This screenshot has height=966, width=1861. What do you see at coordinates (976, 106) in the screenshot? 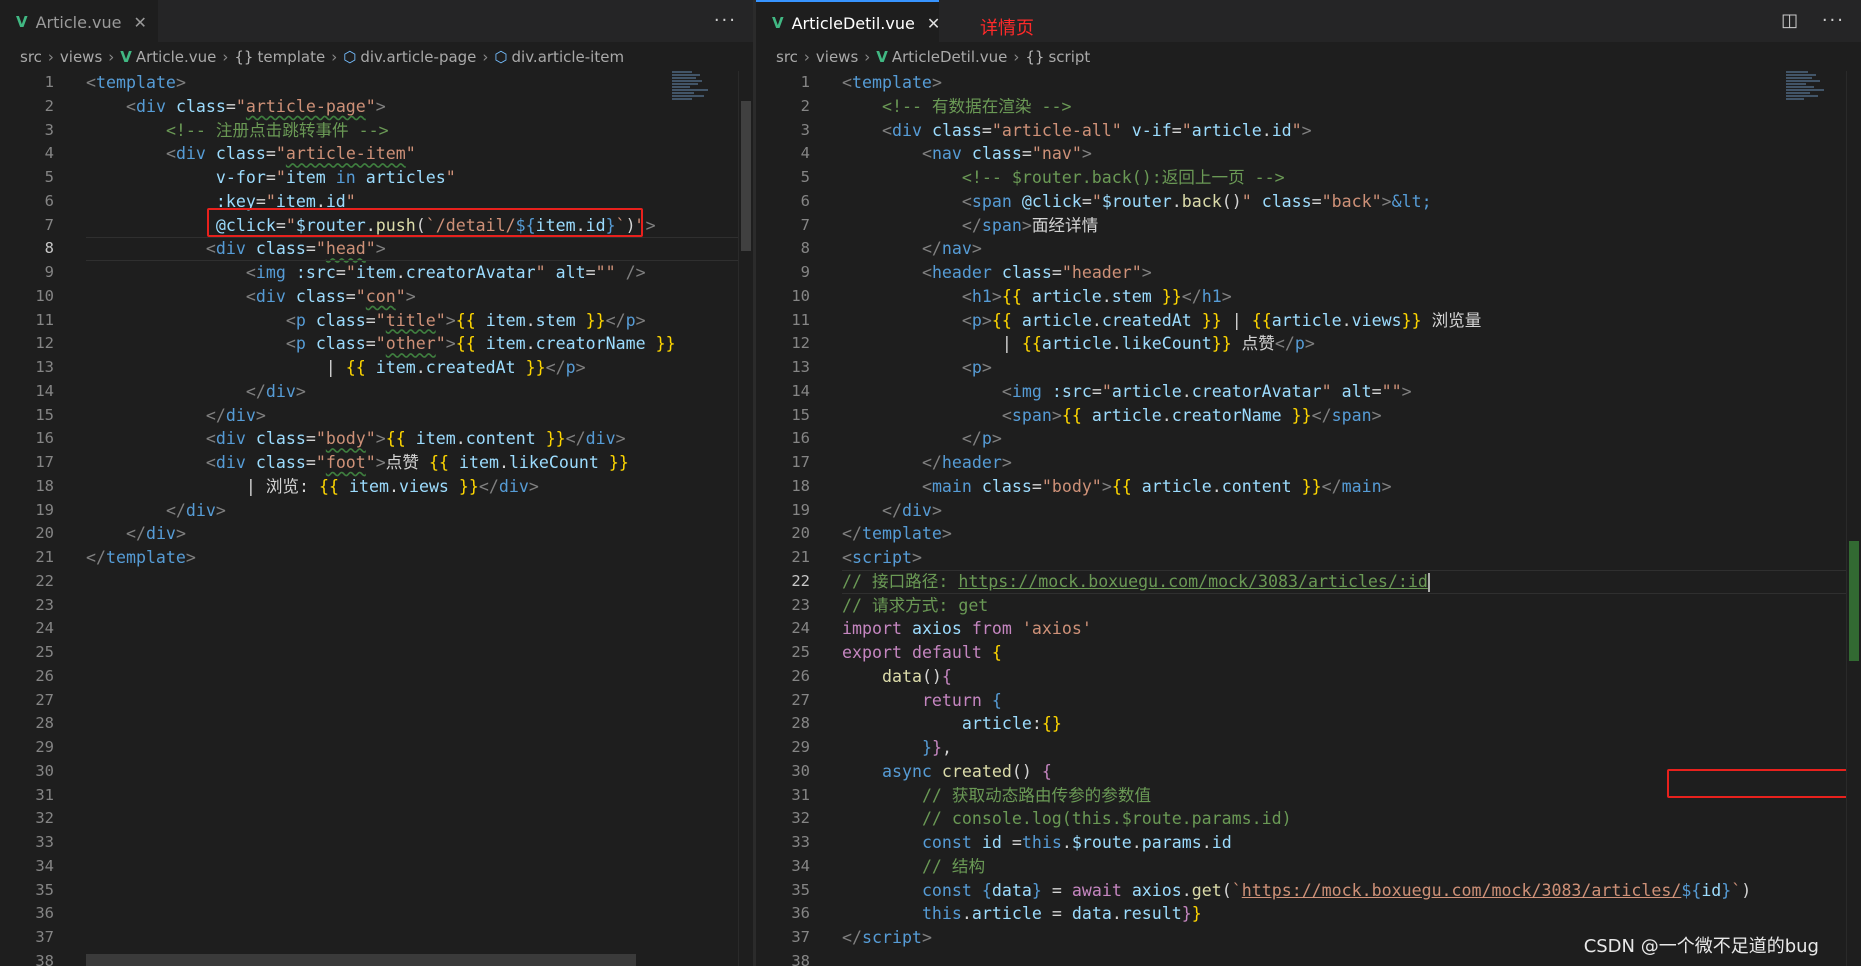
I see `code-line: <!-- 有数据在渲染 -->` at bounding box center [976, 106].